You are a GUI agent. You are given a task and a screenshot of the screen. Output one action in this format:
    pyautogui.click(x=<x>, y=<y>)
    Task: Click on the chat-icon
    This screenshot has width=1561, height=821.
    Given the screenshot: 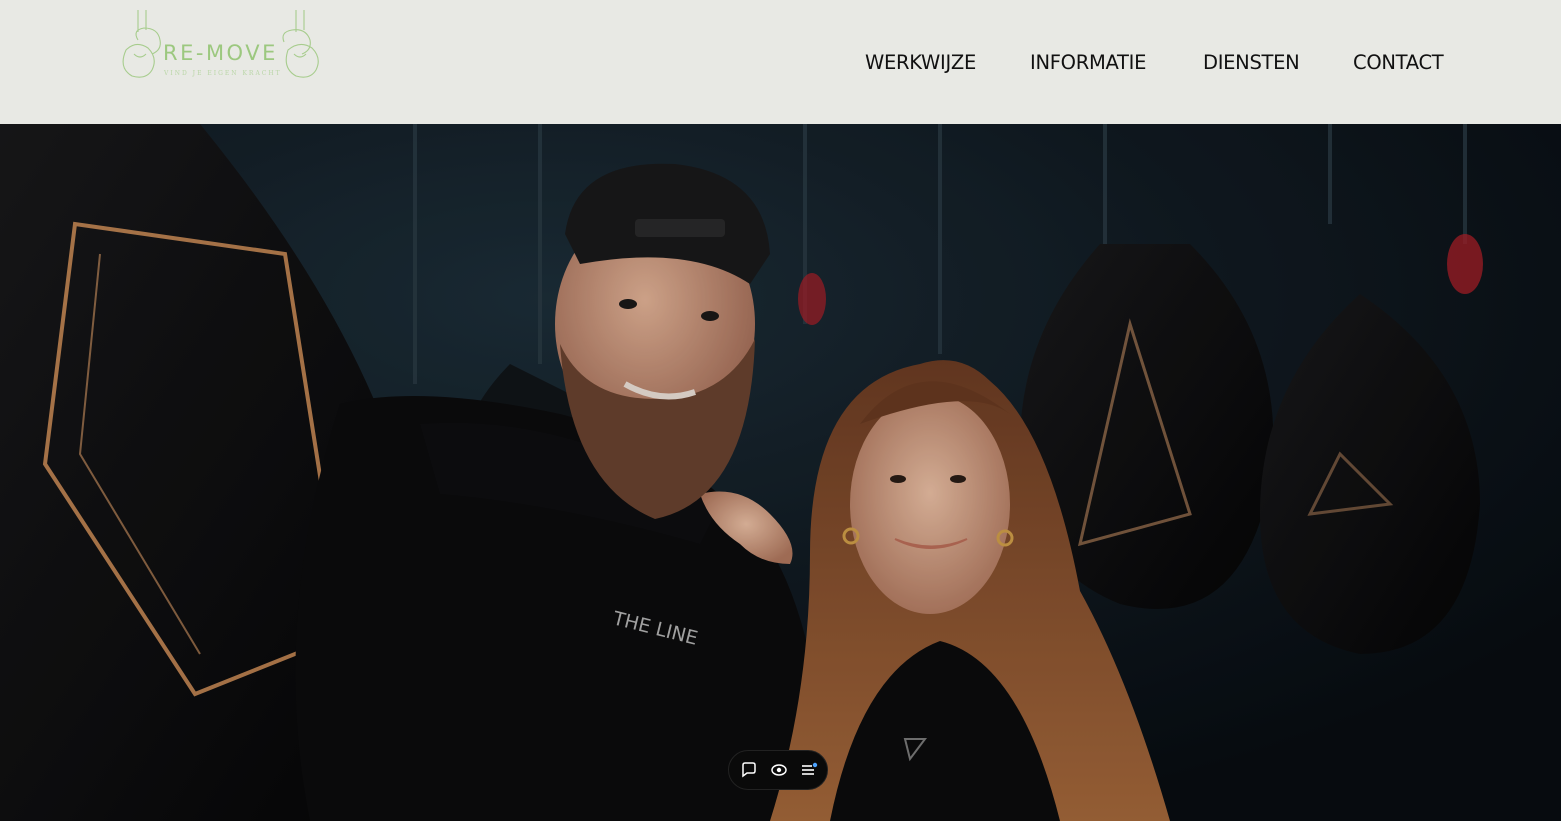 What is the action you would take?
    pyautogui.click(x=749, y=770)
    